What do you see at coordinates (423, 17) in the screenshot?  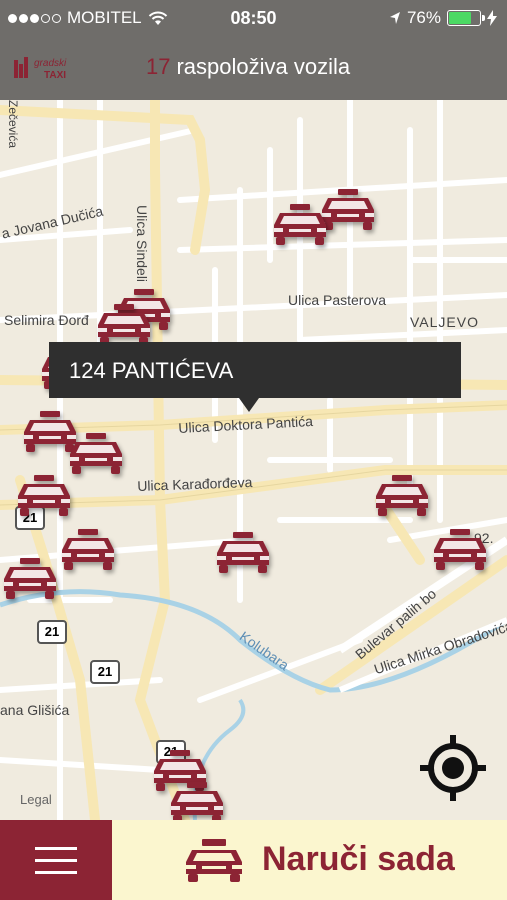 I see `battery-percent: 76%` at bounding box center [423, 17].